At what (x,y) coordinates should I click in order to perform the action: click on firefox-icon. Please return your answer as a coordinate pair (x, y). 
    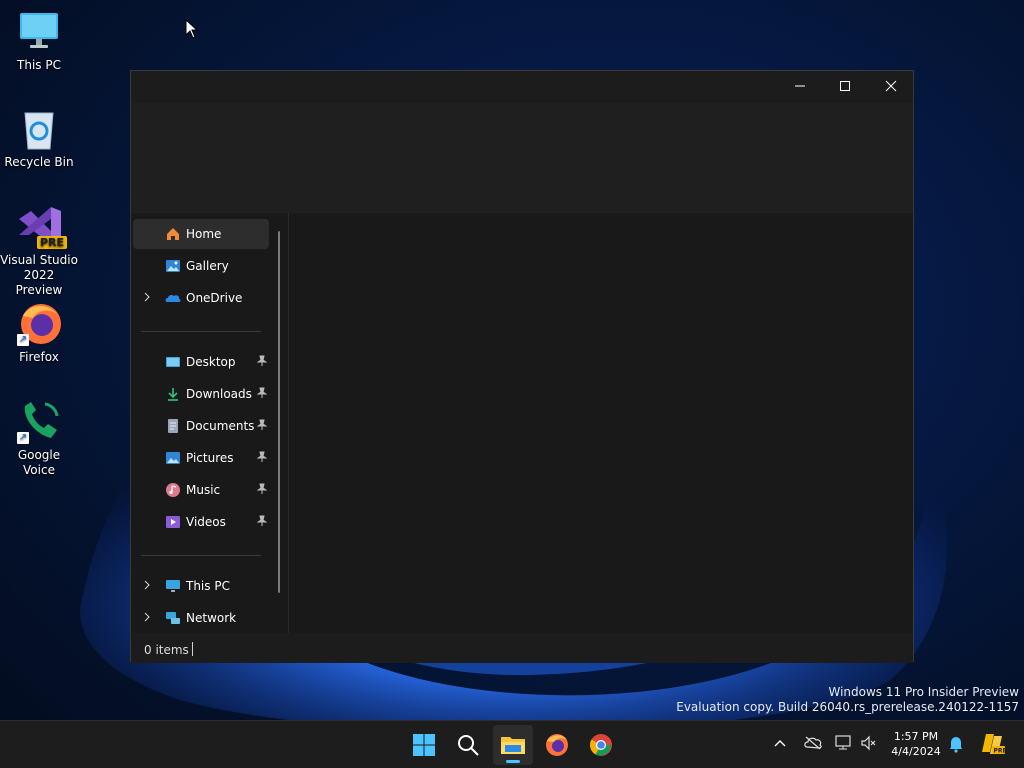
    Looking at the image, I should click on (557, 745).